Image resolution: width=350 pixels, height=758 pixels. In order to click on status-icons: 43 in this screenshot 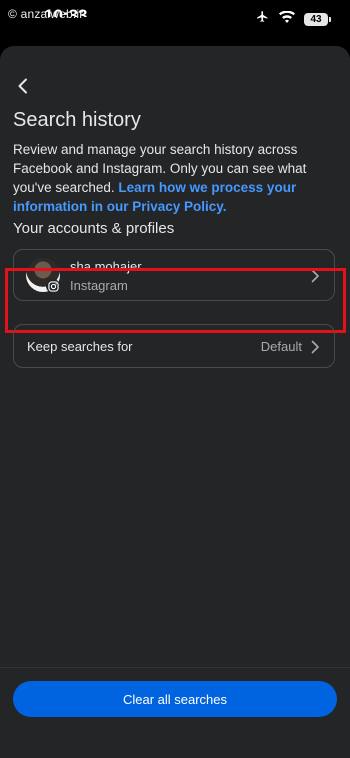, I will do `click(293, 19)`.